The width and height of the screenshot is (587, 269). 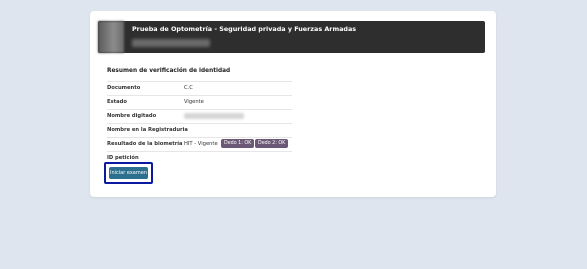 I want to click on table-row: Nombre digitado, so click(x=199, y=116).